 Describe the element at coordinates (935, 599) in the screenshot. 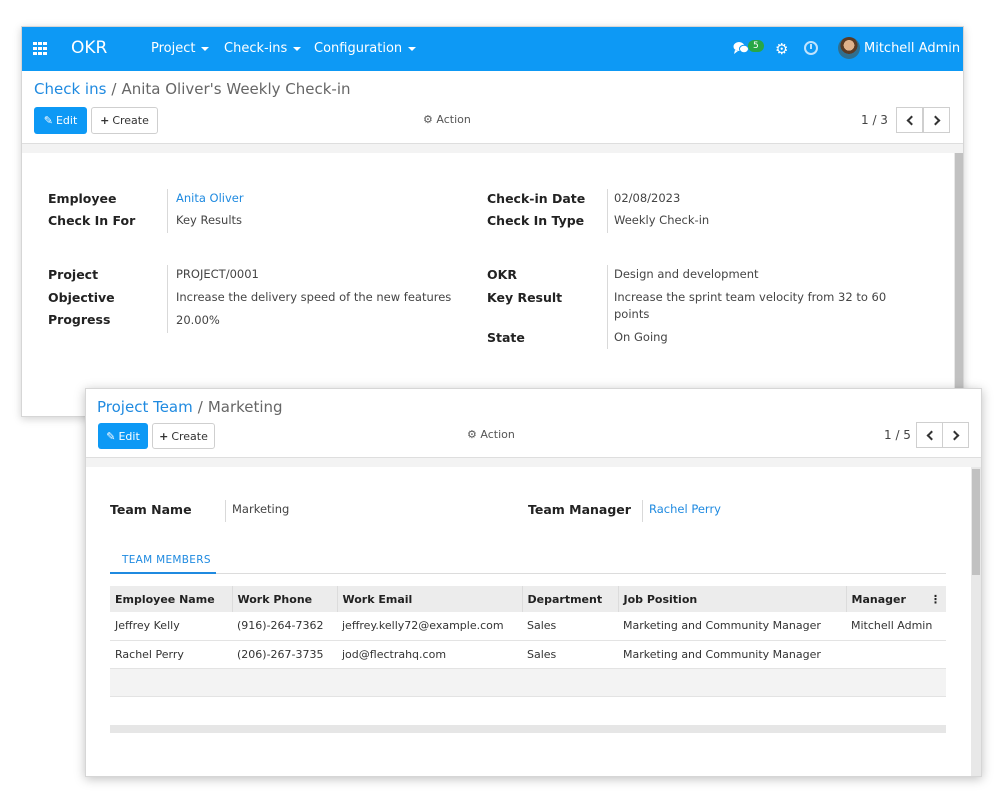

I see `kebab-menu-icon: ⋮` at that location.